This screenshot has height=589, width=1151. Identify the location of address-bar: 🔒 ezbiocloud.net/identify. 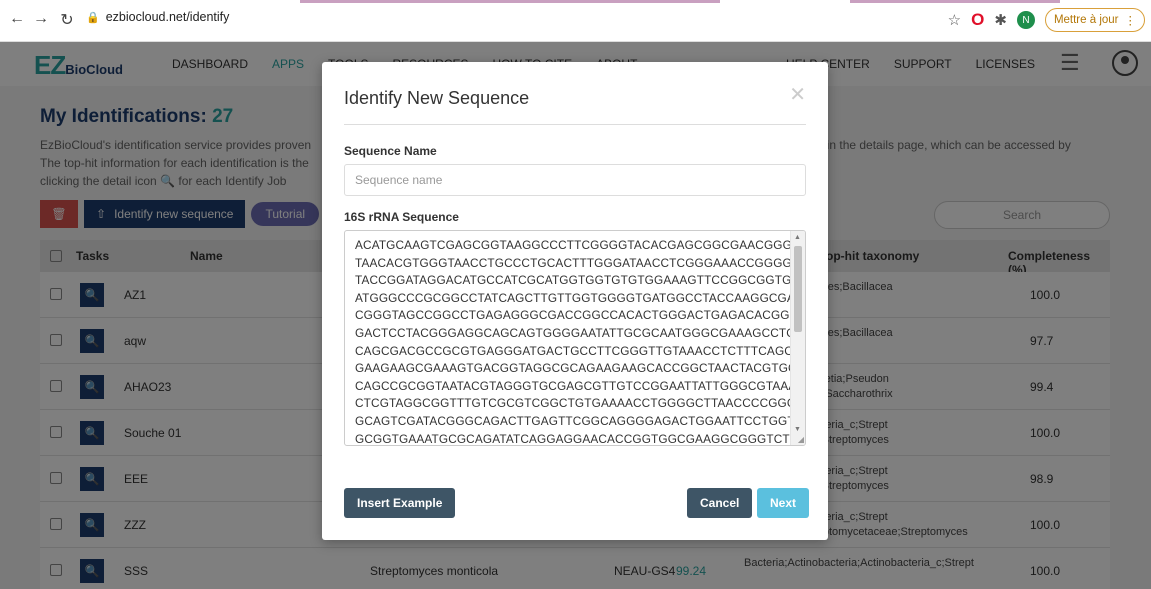
(157, 17).